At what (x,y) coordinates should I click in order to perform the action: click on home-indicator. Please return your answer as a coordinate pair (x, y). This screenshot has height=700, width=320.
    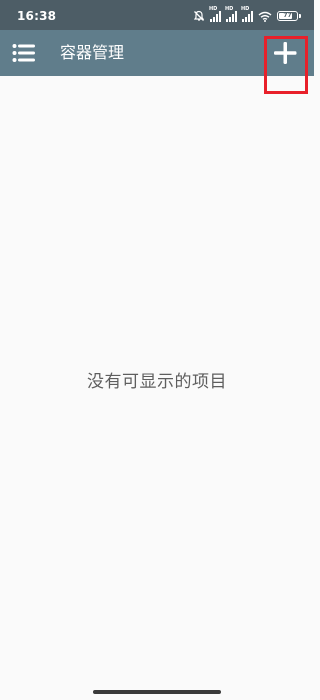
    Looking at the image, I should click on (157, 692).